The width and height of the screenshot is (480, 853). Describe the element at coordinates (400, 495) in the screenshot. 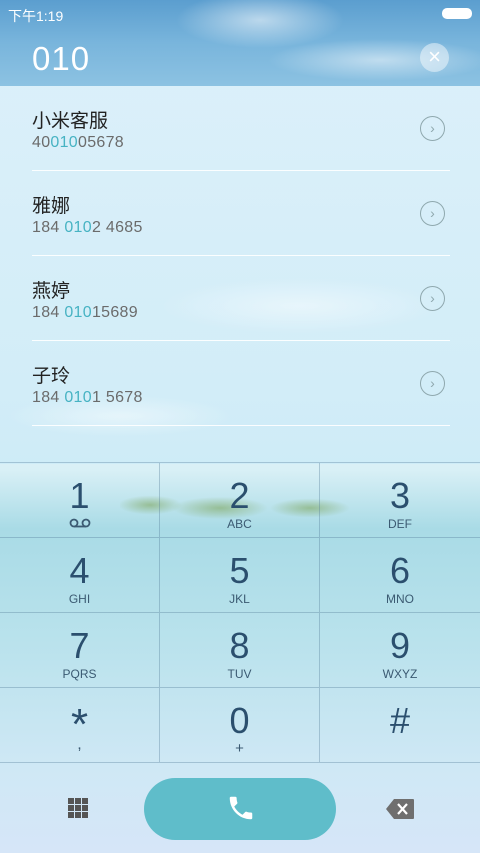

I see `key-digit: 3` at that location.